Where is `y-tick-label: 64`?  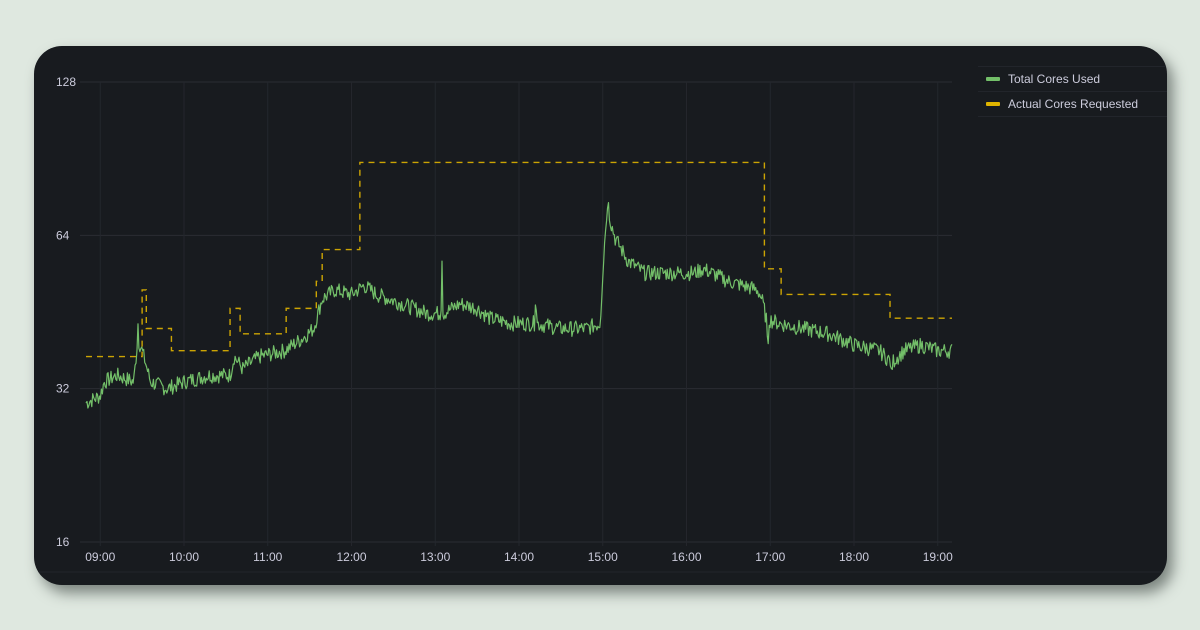 y-tick-label: 64 is located at coordinates (63, 235).